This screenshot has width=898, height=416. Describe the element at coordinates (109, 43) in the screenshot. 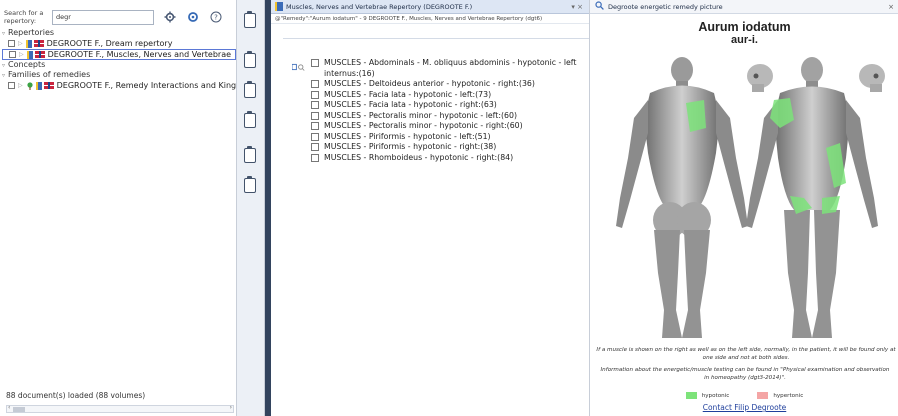

I see `item-label: DEGROOTE F., Dream repertory` at that location.